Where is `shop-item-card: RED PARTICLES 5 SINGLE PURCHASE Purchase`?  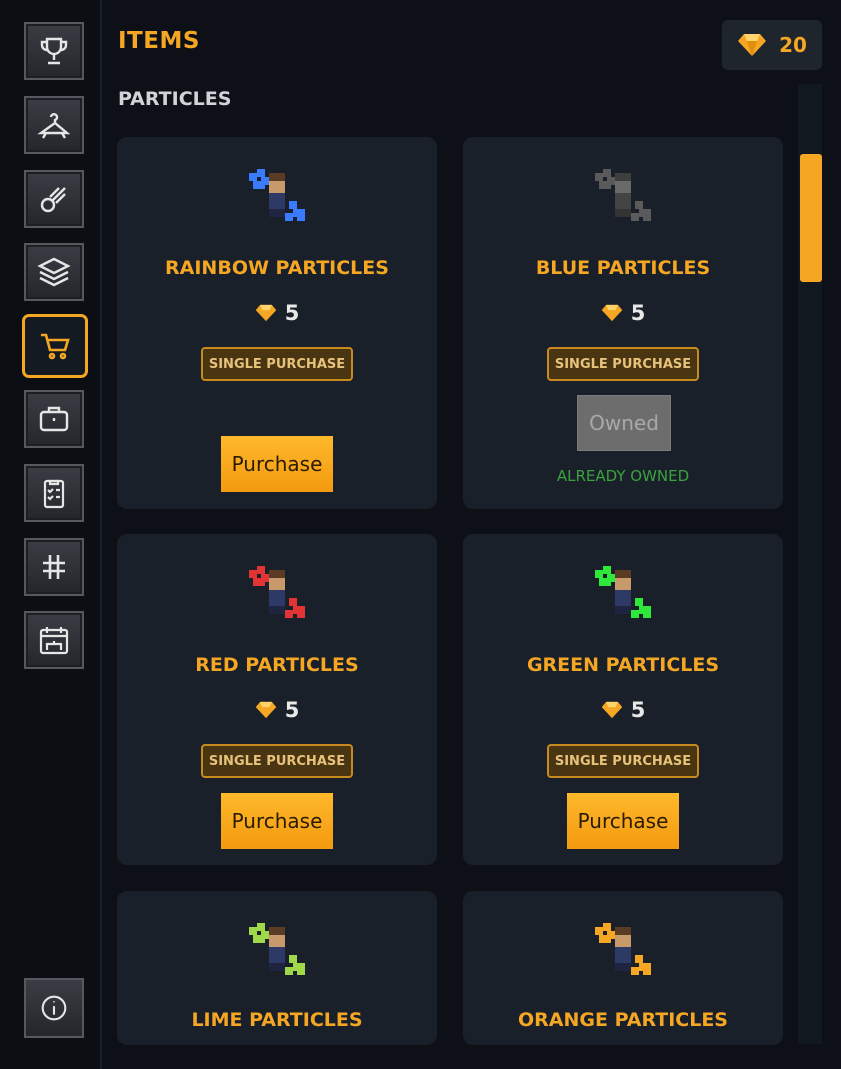 shop-item-card: RED PARTICLES 5 SINGLE PURCHASE Purchase is located at coordinates (277, 699).